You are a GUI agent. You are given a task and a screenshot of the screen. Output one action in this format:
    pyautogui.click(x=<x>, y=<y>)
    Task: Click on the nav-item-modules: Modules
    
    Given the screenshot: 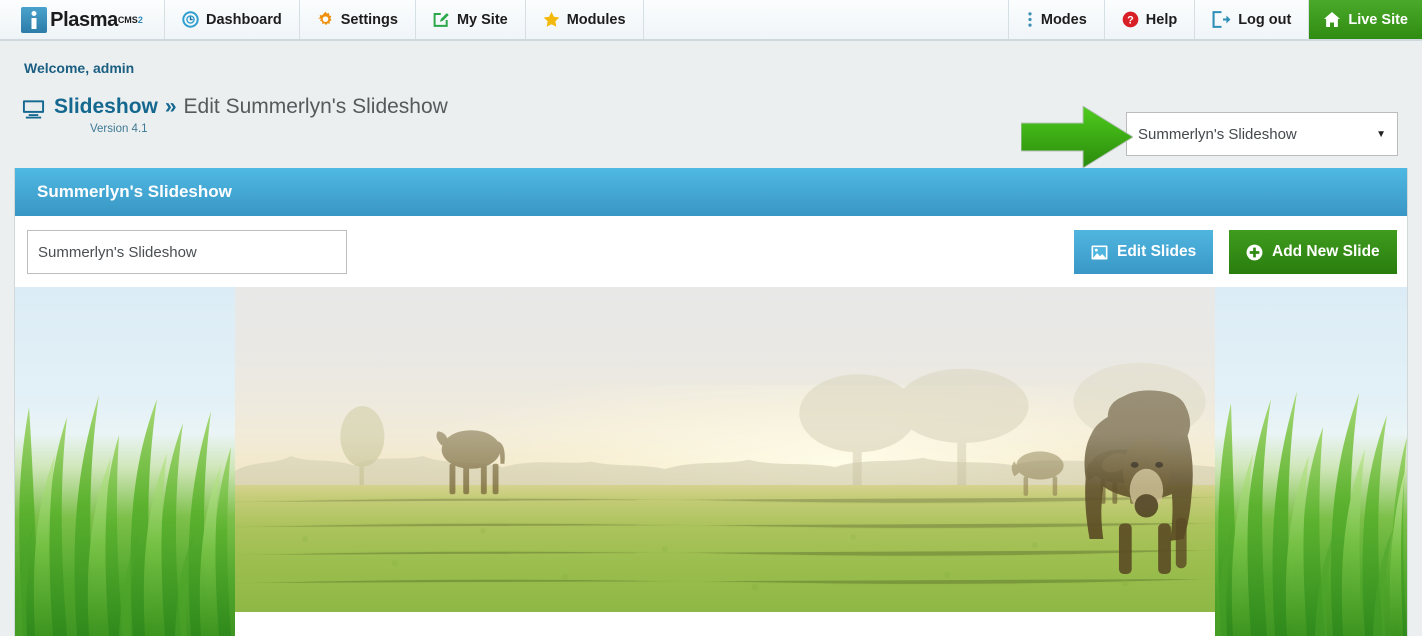 What is the action you would take?
    pyautogui.click(x=585, y=19)
    